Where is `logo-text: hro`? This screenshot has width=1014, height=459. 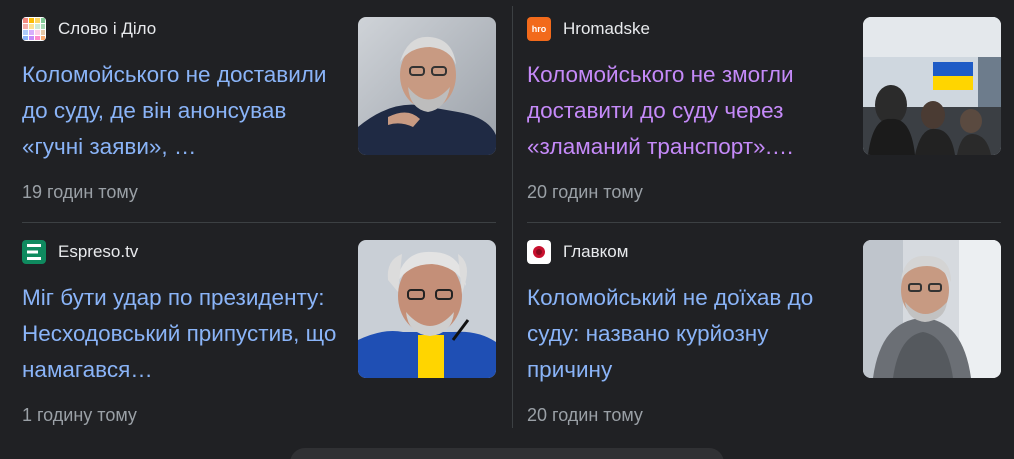 logo-text: hro is located at coordinates (539, 29).